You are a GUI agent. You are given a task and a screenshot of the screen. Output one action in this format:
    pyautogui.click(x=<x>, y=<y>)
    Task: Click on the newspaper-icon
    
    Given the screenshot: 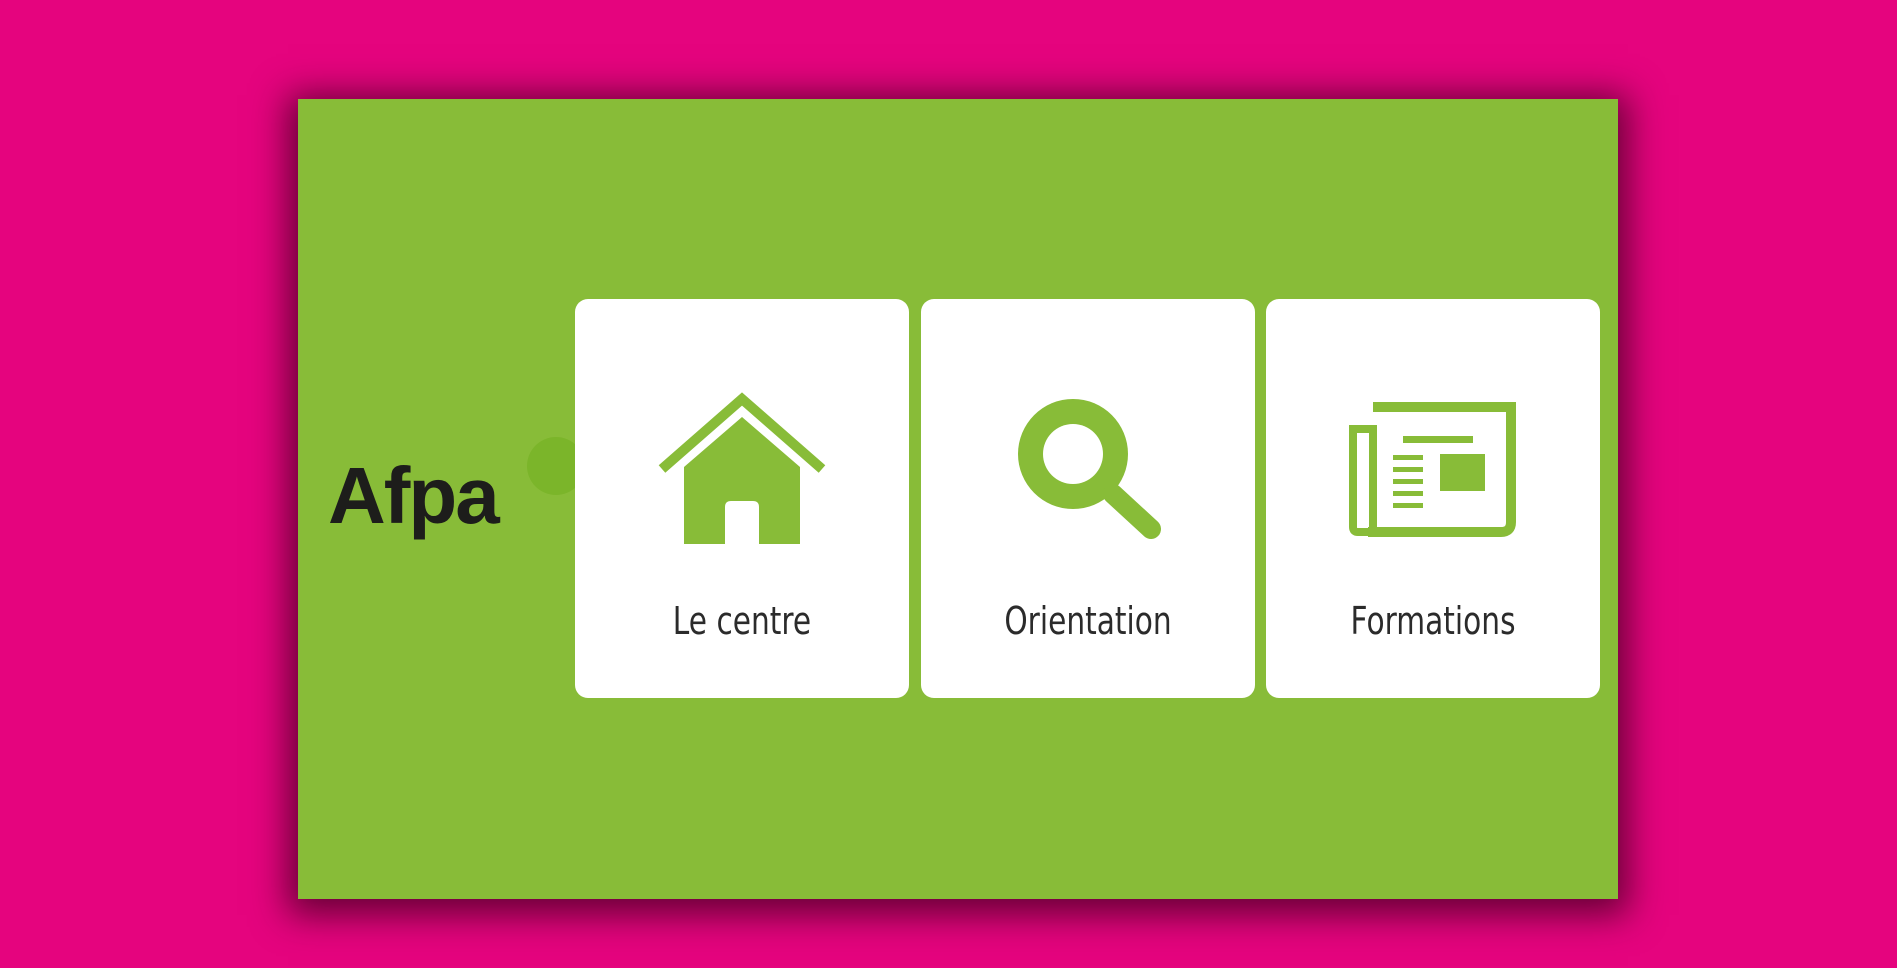 What is the action you would take?
    pyautogui.click(x=1433, y=471)
    